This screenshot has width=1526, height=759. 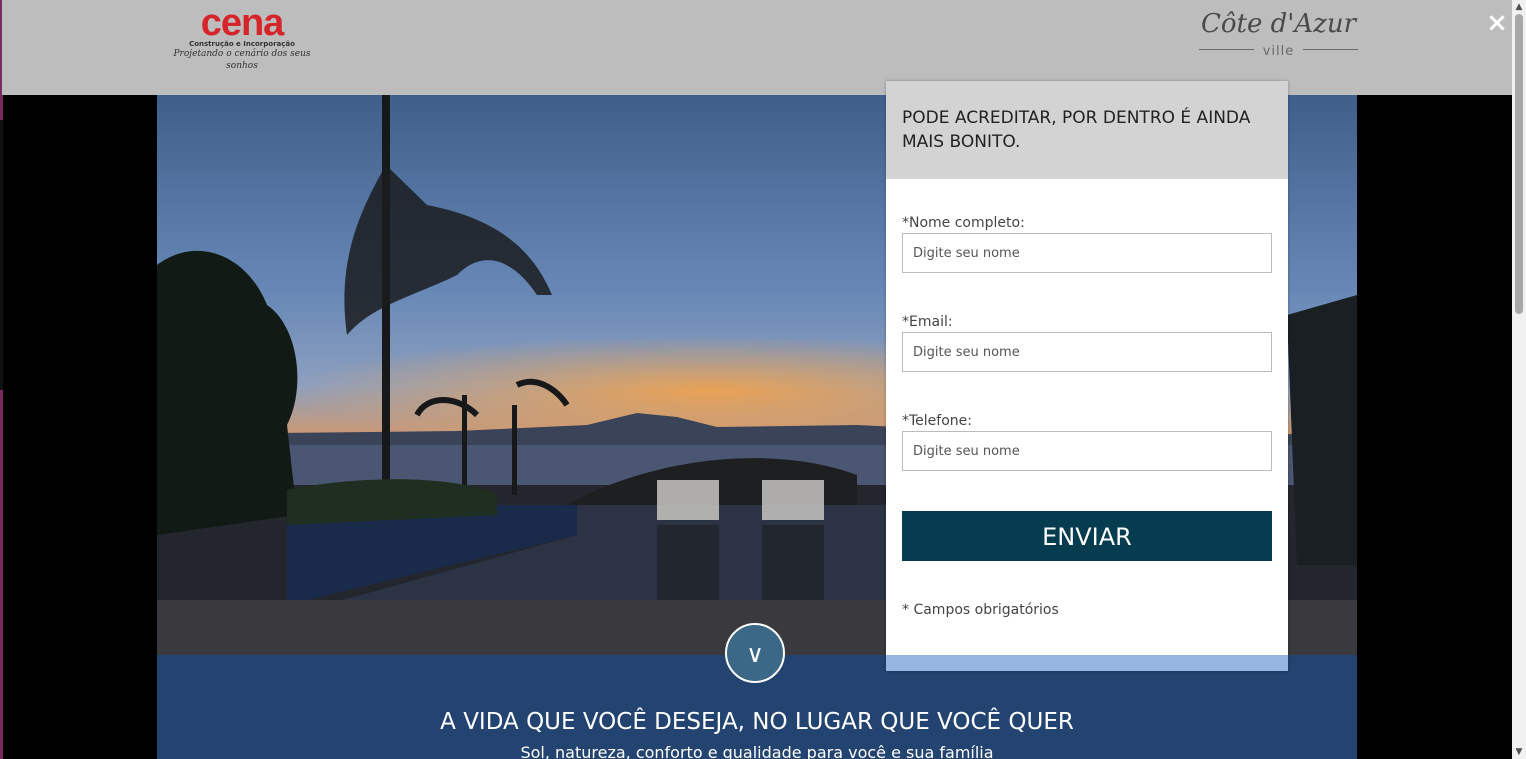 I want to click on name-input, so click(x=1087, y=253).